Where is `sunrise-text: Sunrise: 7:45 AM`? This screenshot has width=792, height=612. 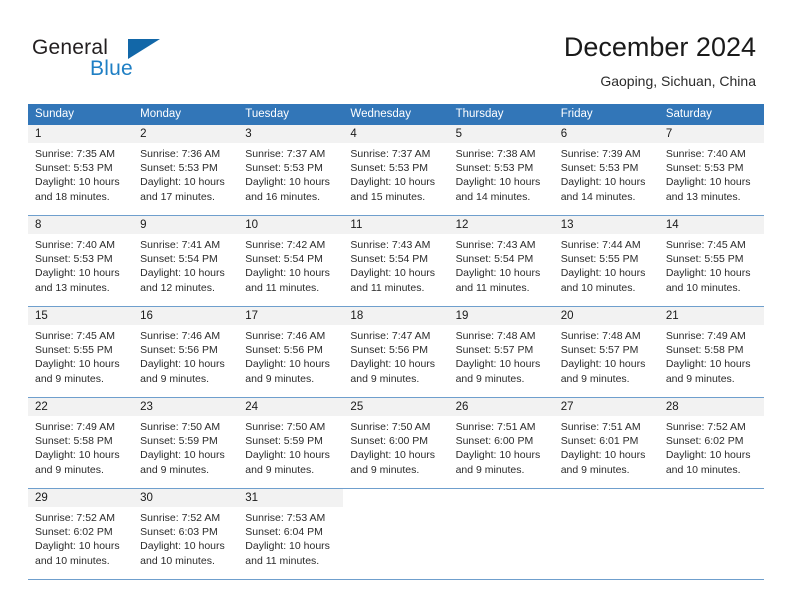
sunrise-text: Sunrise: 7:45 AM is located at coordinates (705, 245).